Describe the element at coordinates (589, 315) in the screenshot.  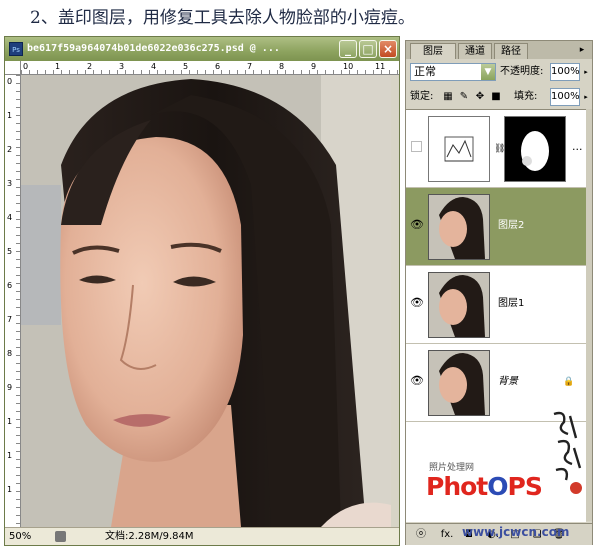
I see `panel-scrollbar` at that location.